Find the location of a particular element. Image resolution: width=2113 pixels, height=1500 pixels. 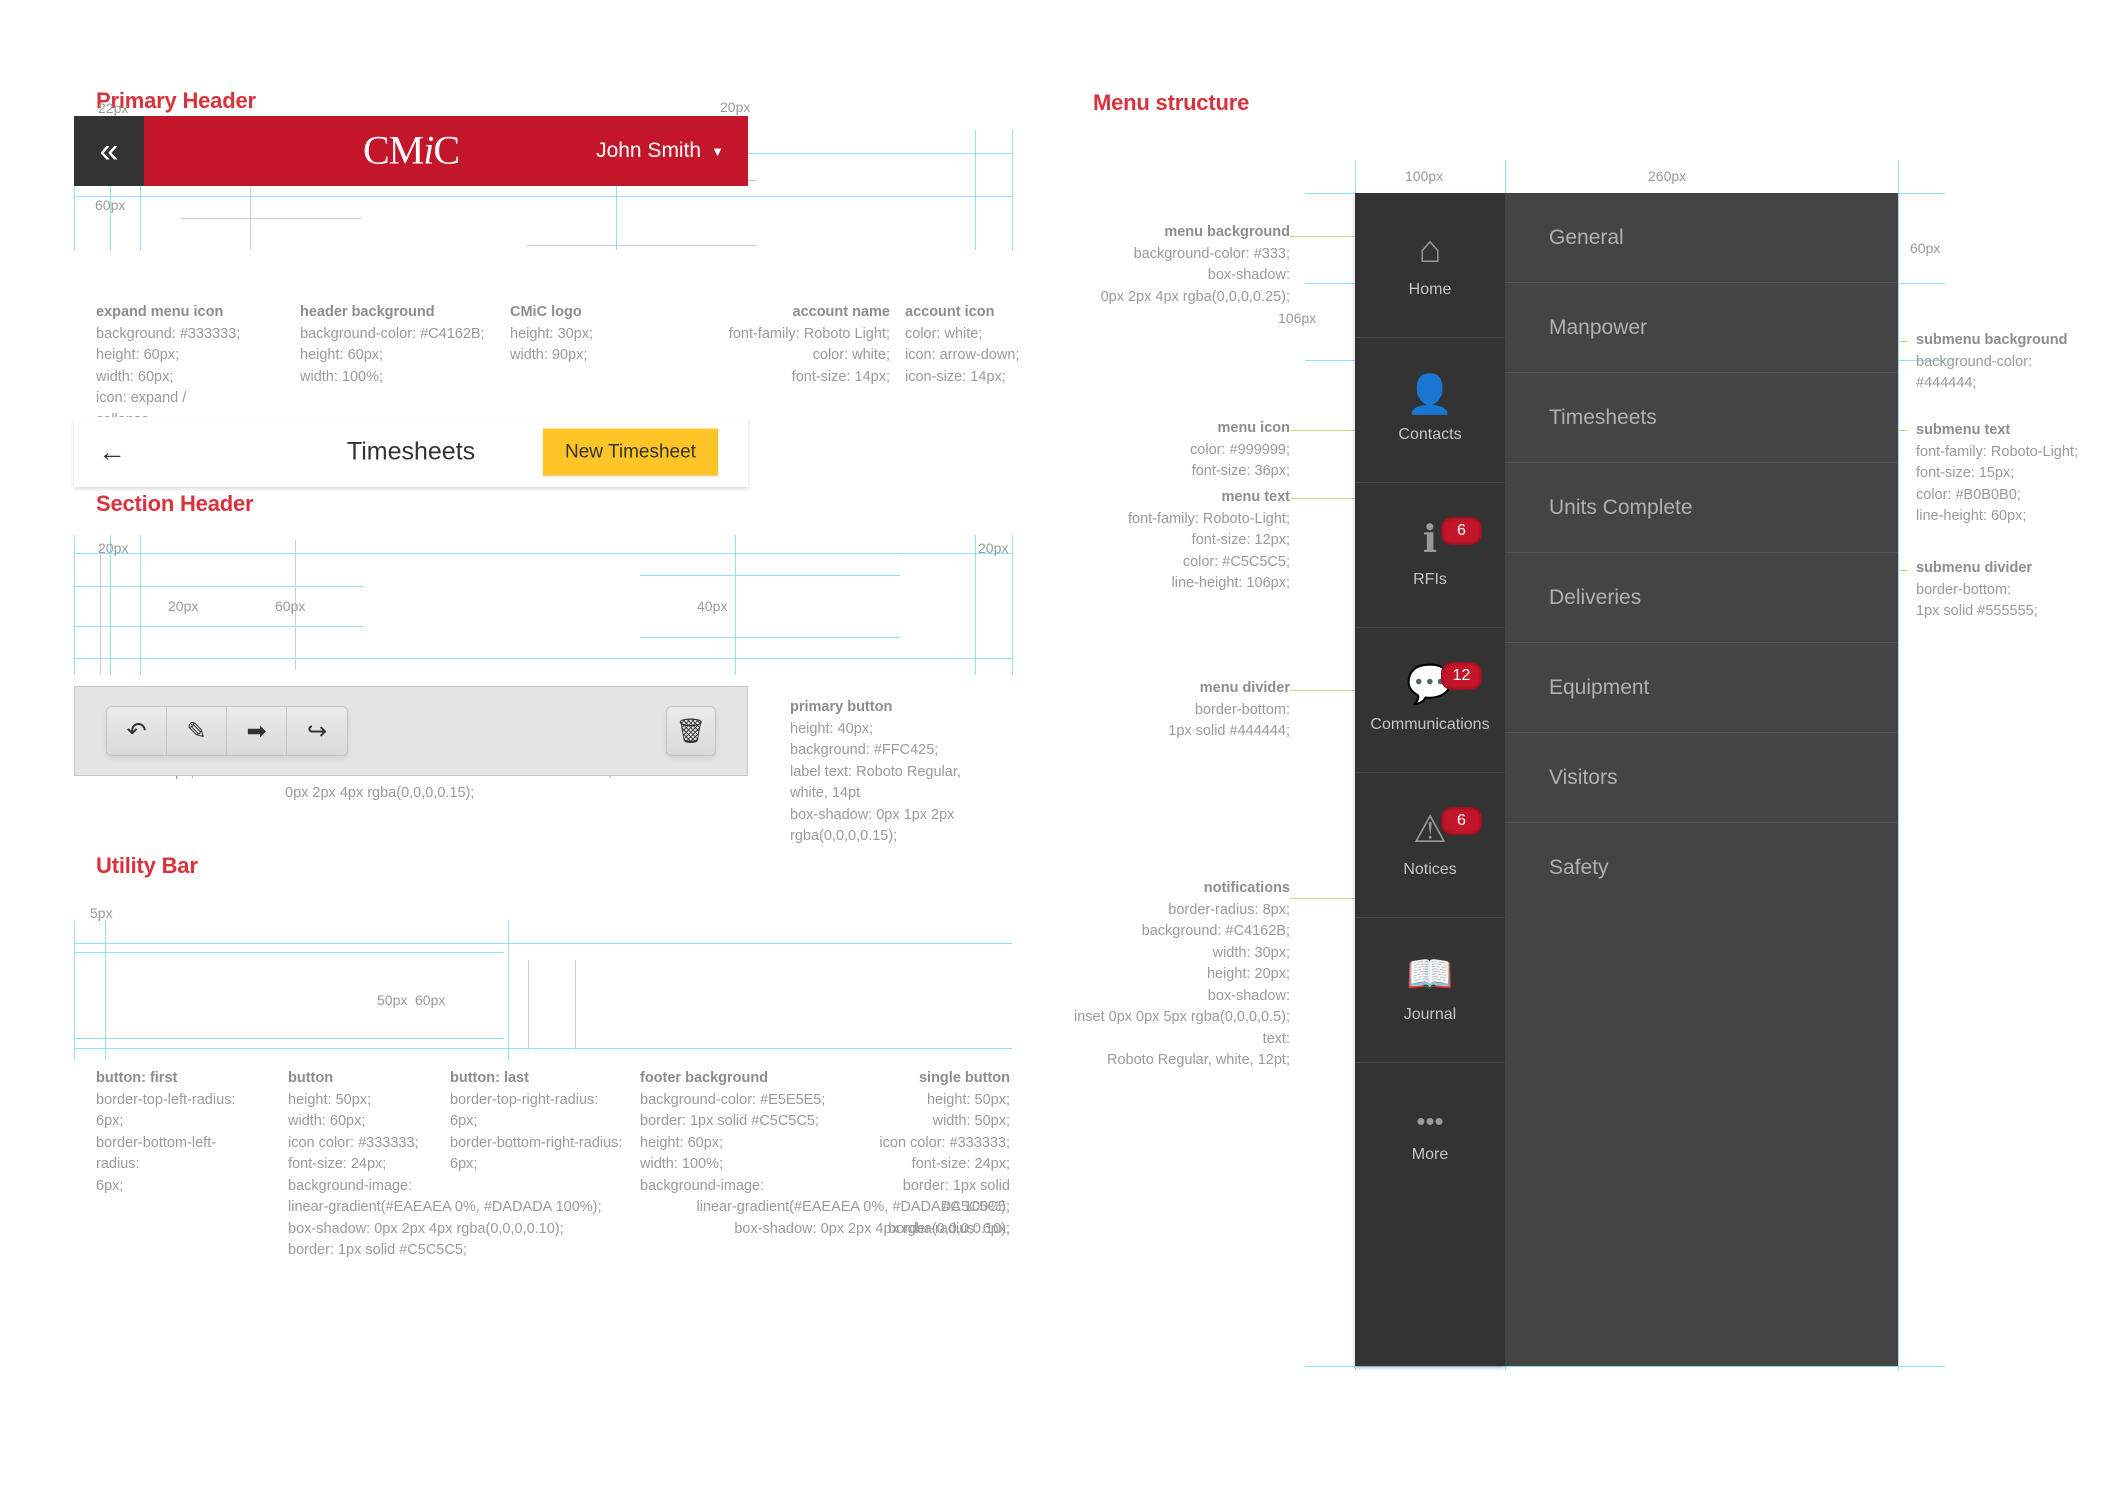

submenu-item-timesheets: Timesheets is located at coordinates (1701, 418).